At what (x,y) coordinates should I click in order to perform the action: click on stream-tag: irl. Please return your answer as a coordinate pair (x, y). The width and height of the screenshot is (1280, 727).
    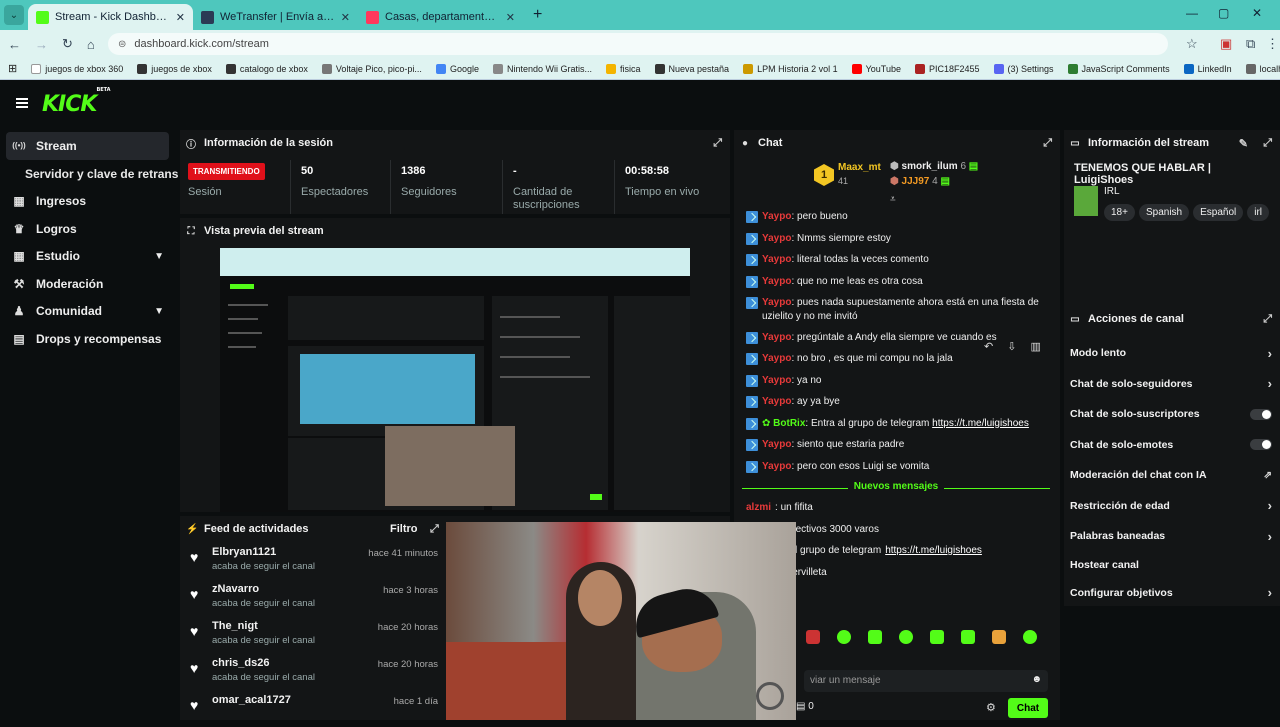
    Looking at the image, I should click on (1258, 212).